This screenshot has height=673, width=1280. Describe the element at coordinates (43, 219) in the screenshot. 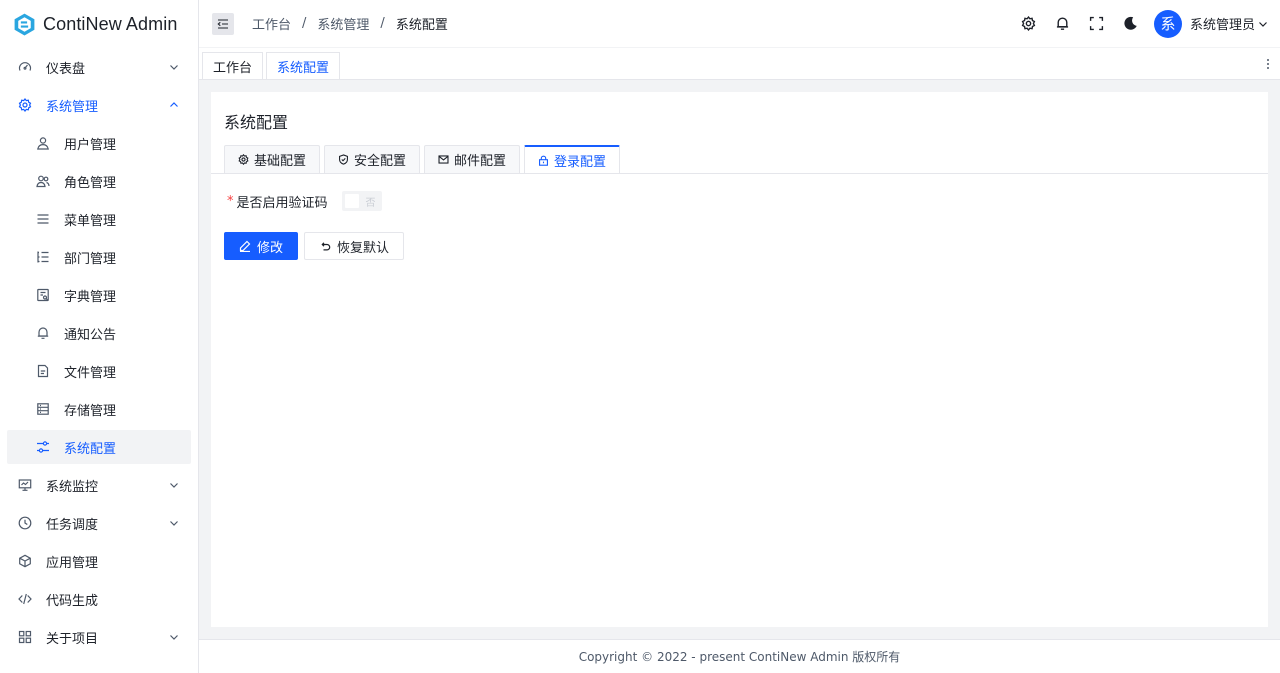

I see `menu-icon` at that location.